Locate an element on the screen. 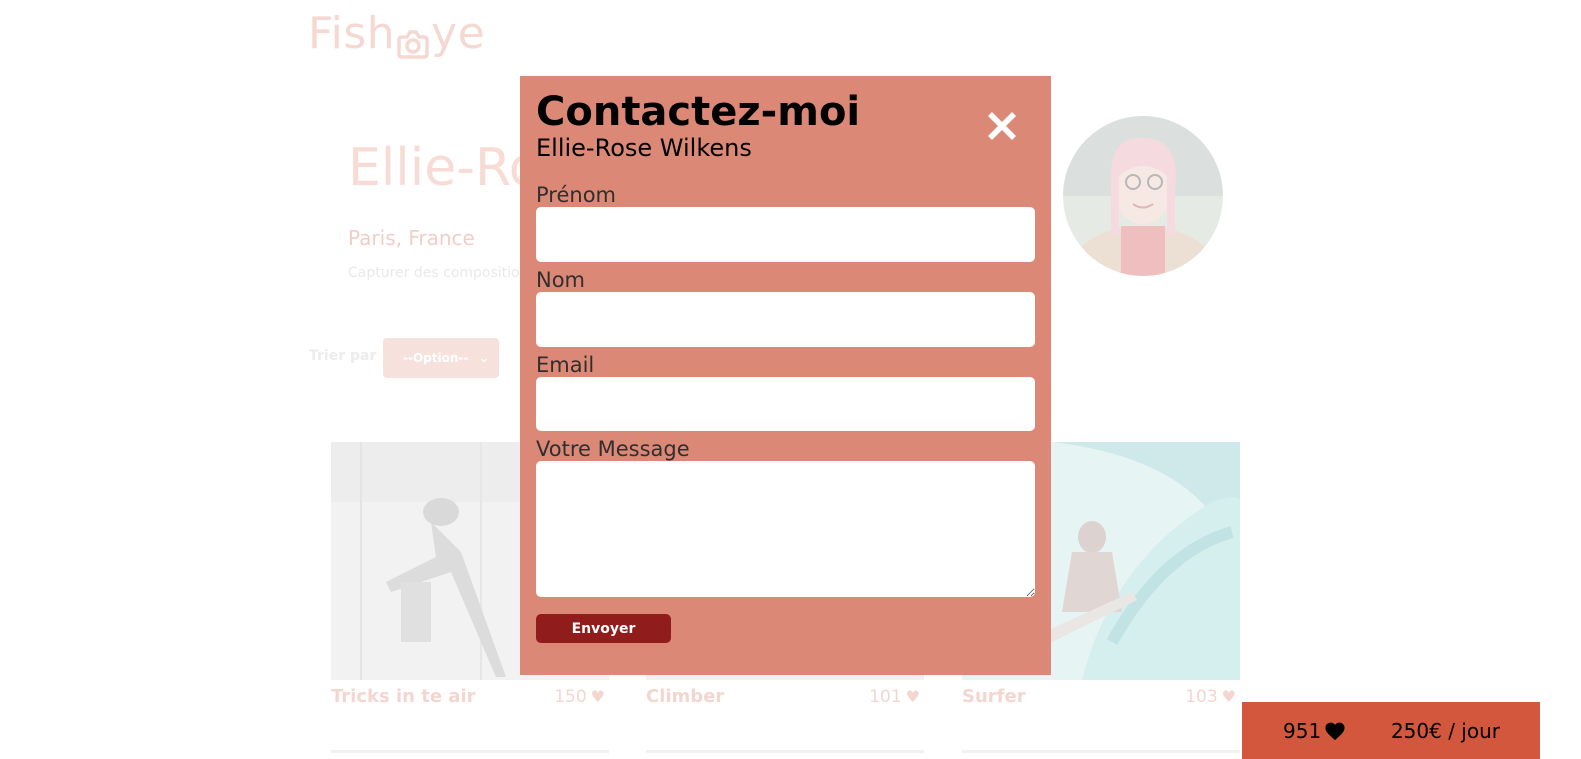  sort-selected-value: --Option-- is located at coordinates (436, 358).